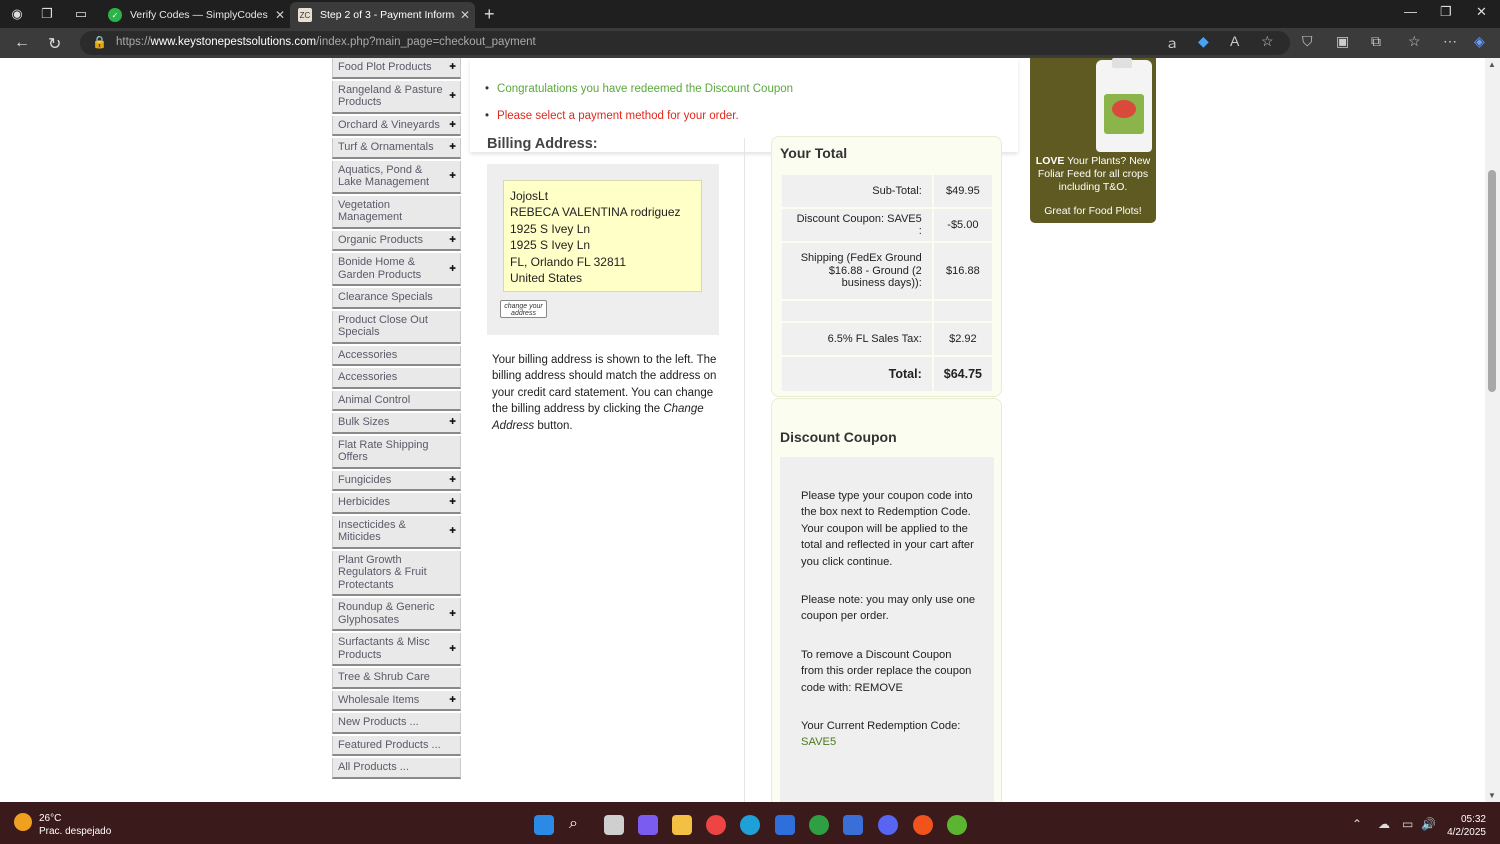 The image size is (1500, 844). I want to click on sidebar-category-item: Animal Control, so click(396, 400).